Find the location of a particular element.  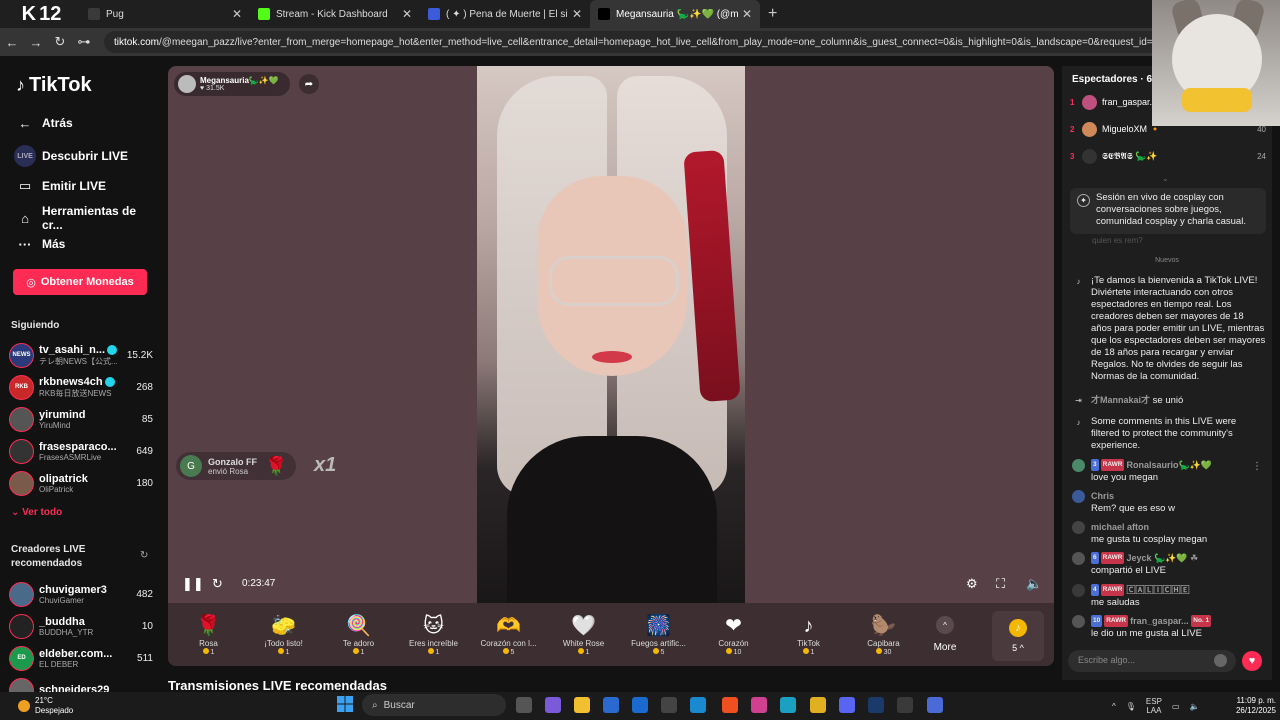

viewers-heading: Espectadores · 64 is located at coordinates (1115, 79).